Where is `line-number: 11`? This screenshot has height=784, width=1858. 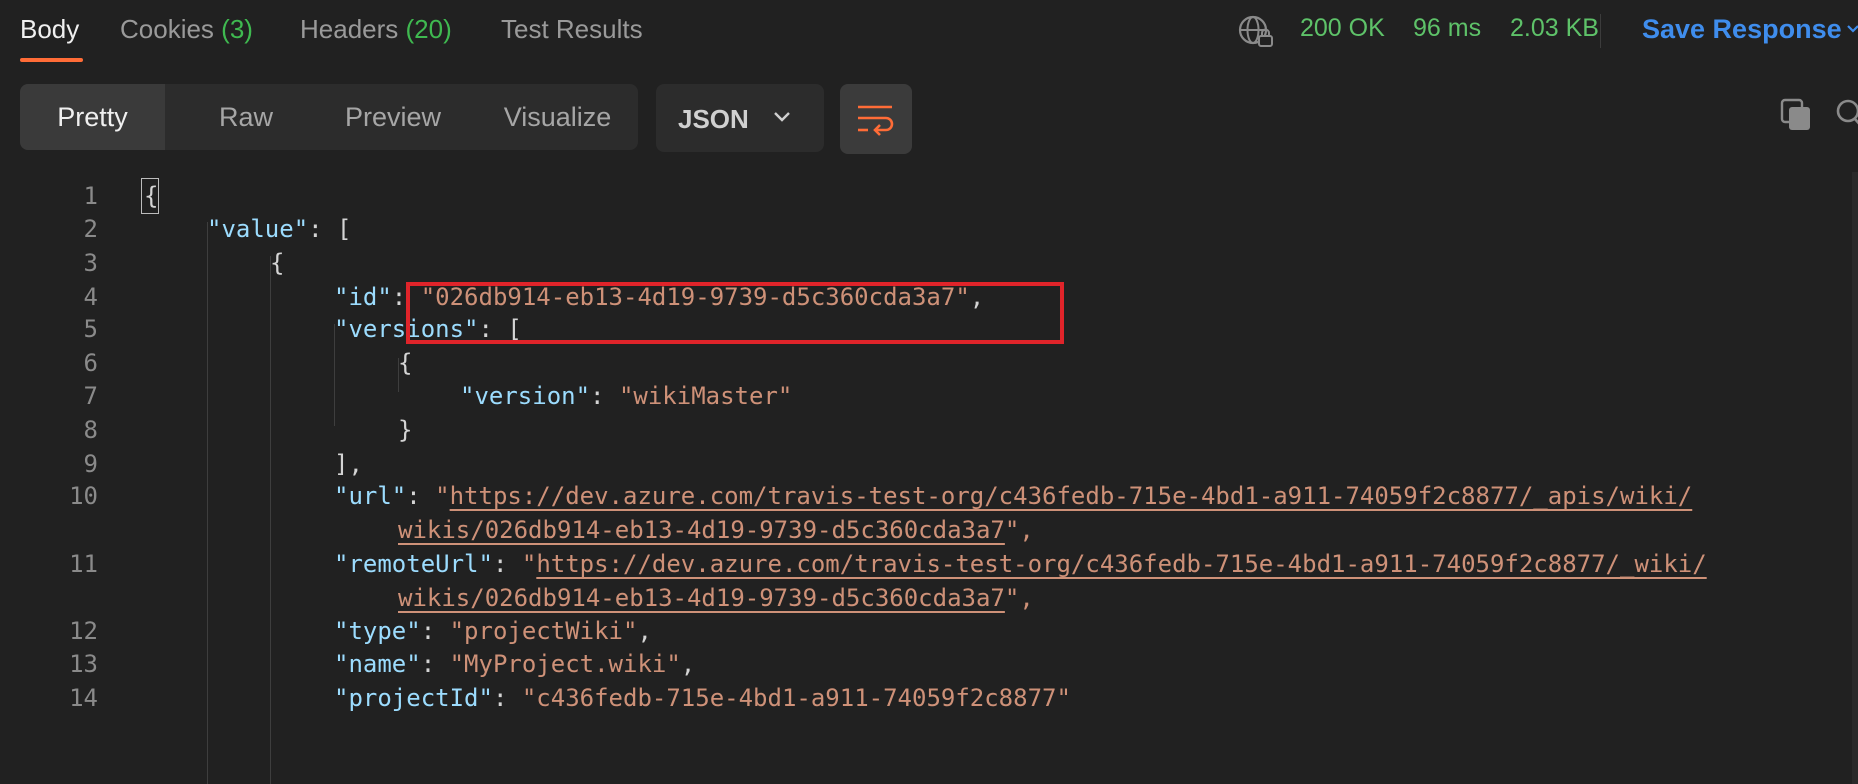
line-number: 11 is located at coordinates (83, 564).